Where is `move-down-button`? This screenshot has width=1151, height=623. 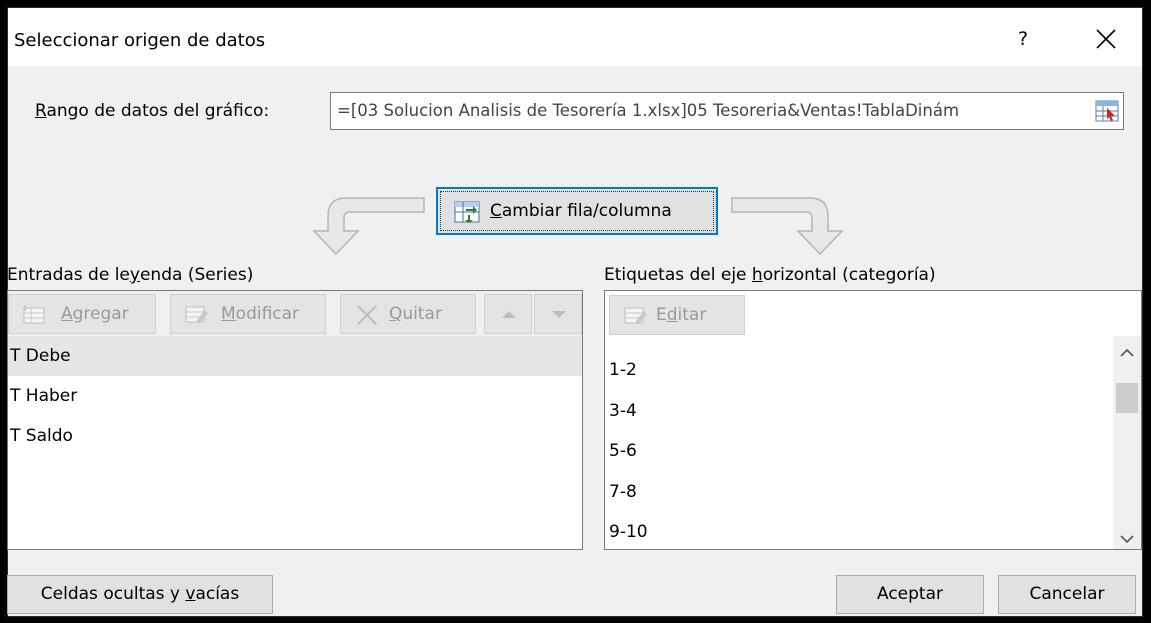 move-down-button is located at coordinates (558, 314).